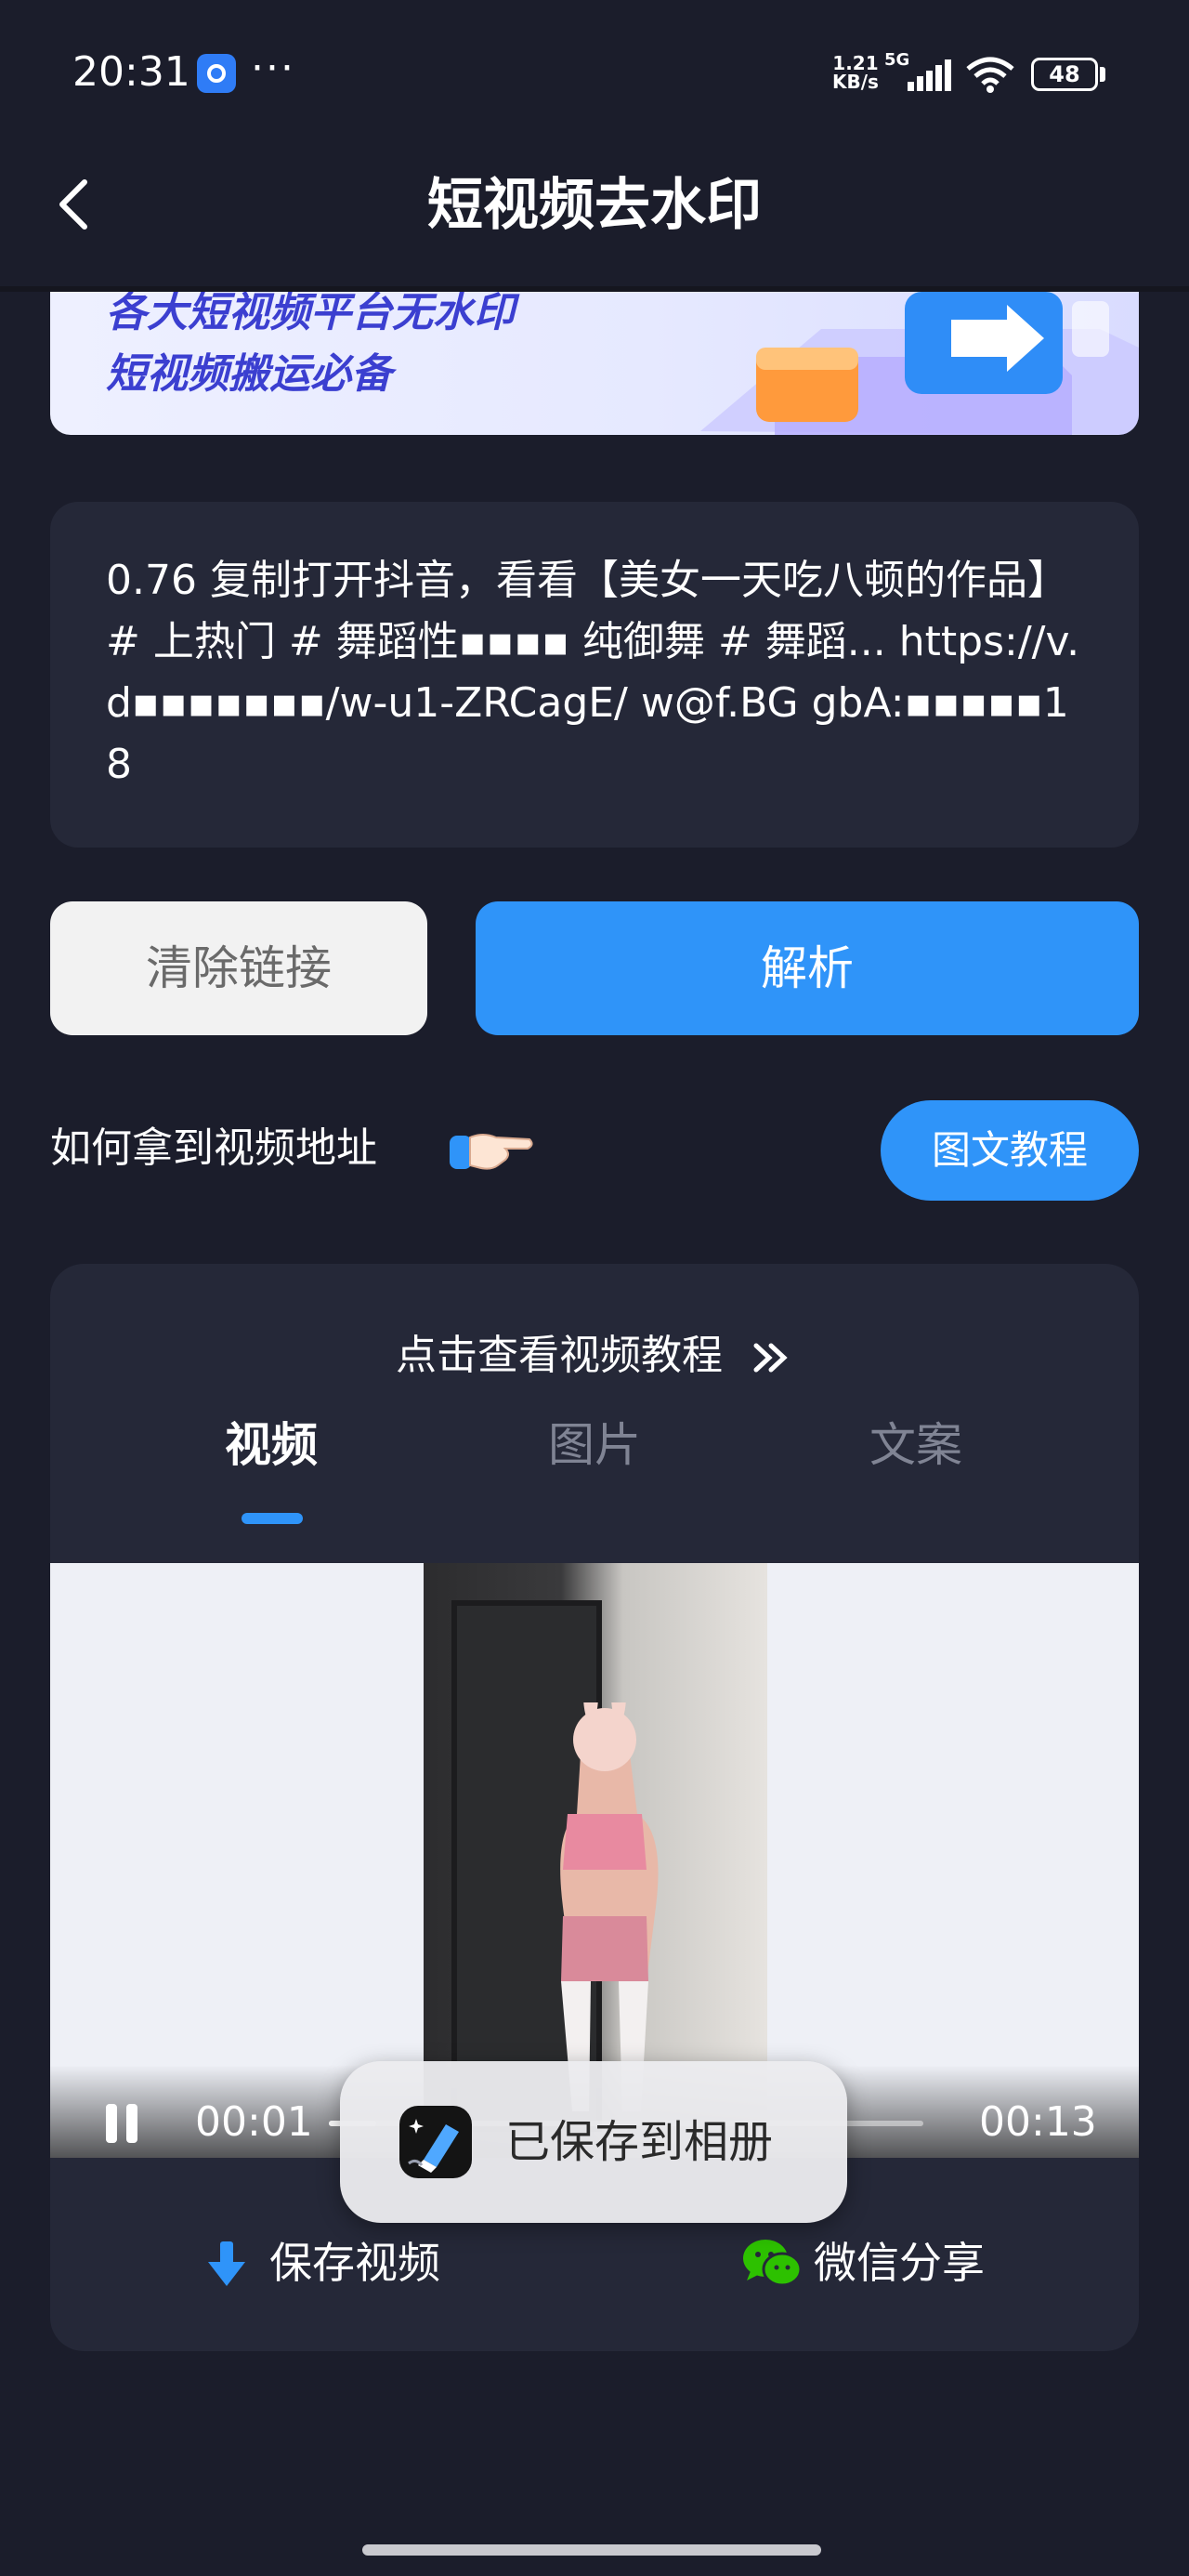 The image size is (1189, 2576). Describe the element at coordinates (594, 74) in the screenshot. I see `status-bar: 20:31 ··· 1.21 KB/s 5G 48` at that location.